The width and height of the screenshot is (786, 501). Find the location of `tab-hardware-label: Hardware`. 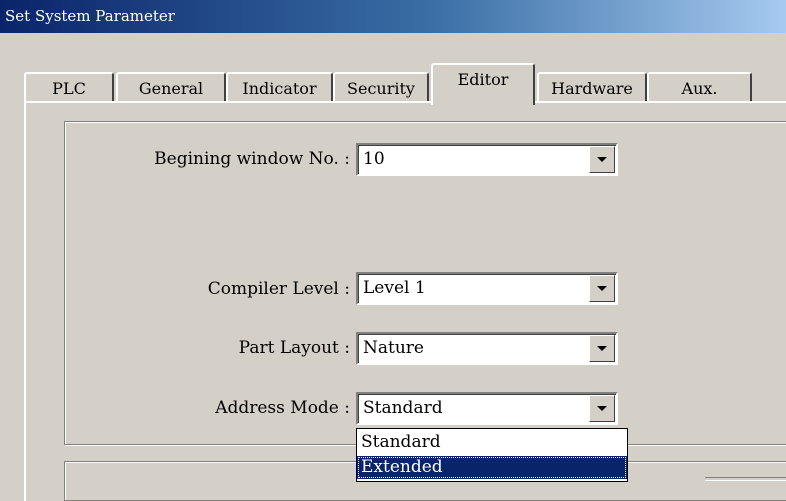

tab-hardware-label: Hardware is located at coordinates (592, 88).